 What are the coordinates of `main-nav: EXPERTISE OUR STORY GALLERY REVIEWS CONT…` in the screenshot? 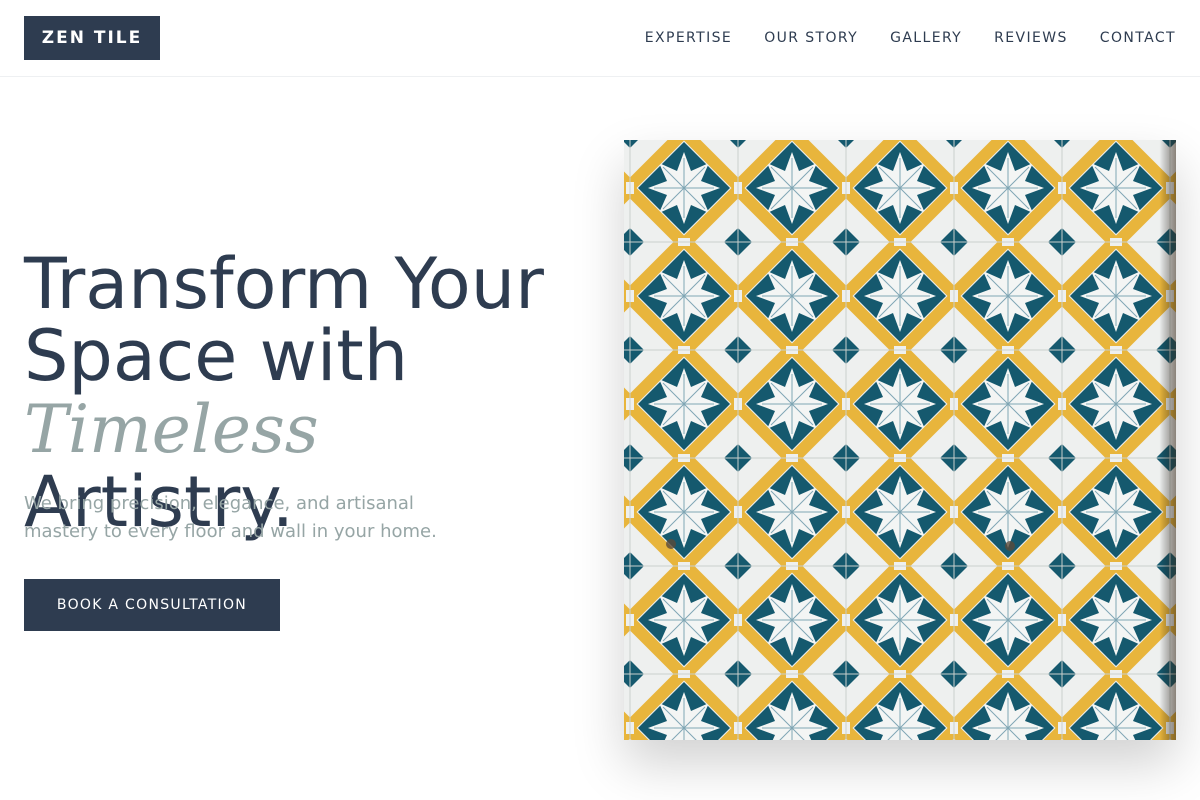 It's located at (910, 38).